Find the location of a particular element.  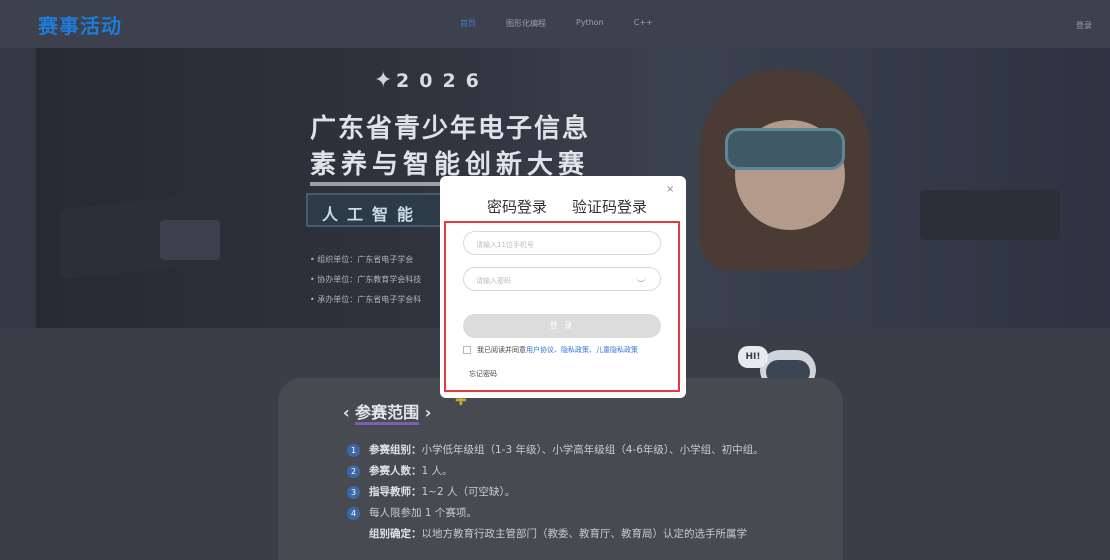

nav-cpp: C++ is located at coordinates (643, 23).